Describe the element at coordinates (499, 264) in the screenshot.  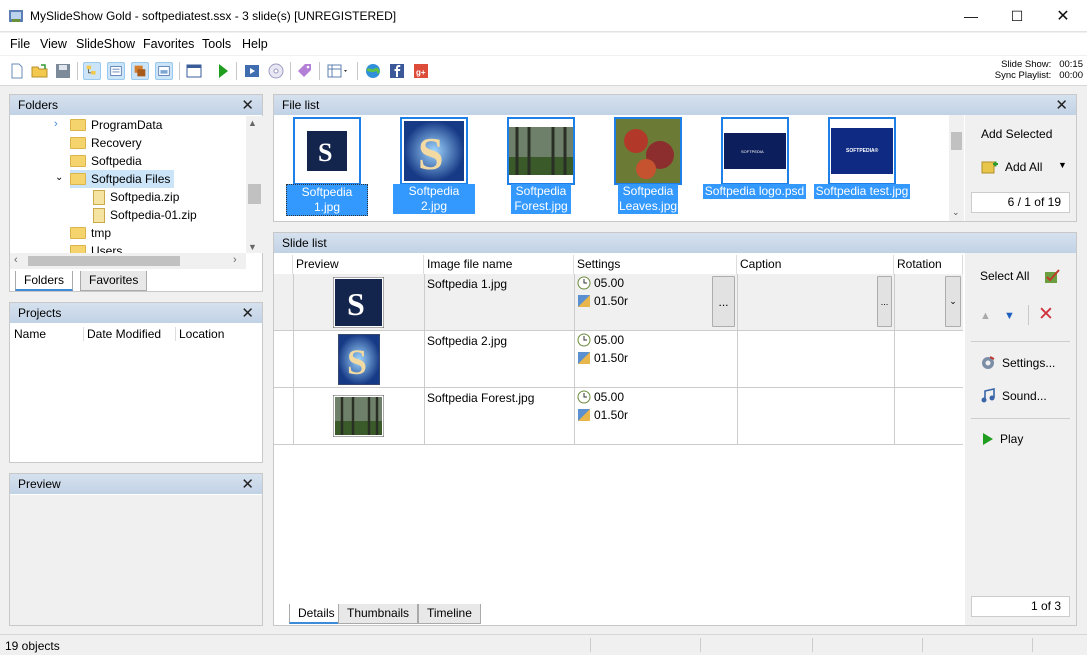
I see `column-image-file-name: Image file name` at that location.